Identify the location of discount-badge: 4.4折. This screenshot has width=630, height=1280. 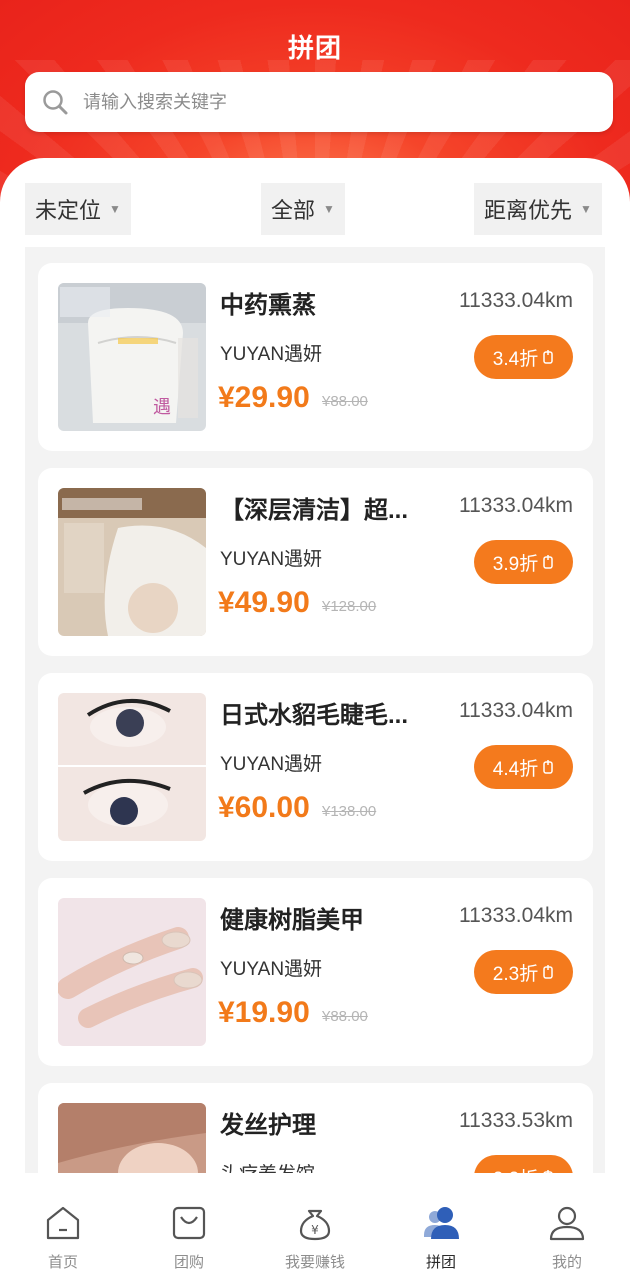
(523, 767).